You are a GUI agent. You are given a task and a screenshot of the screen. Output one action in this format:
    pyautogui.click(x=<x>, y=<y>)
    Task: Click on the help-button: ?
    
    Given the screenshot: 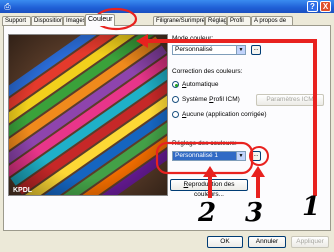 What is the action you would take?
    pyautogui.click(x=312, y=6)
    